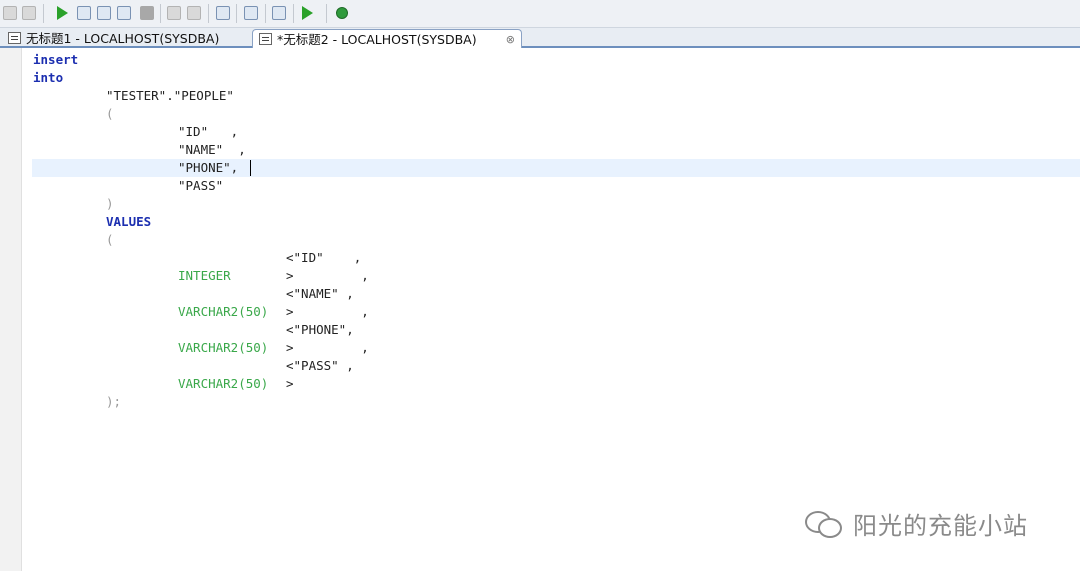 The height and width of the screenshot is (571, 1080). I want to click on tab-label: 无标题1 - LOCALHOST(SYSDBA), so click(123, 38).